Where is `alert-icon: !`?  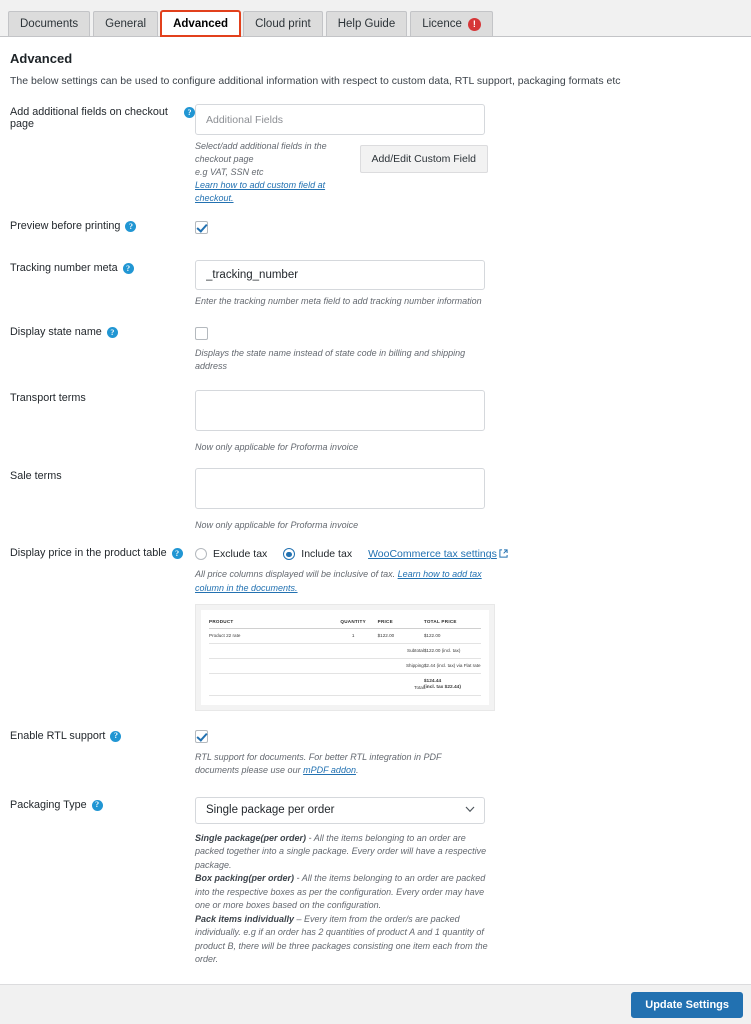
alert-icon: ! is located at coordinates (474, 24).